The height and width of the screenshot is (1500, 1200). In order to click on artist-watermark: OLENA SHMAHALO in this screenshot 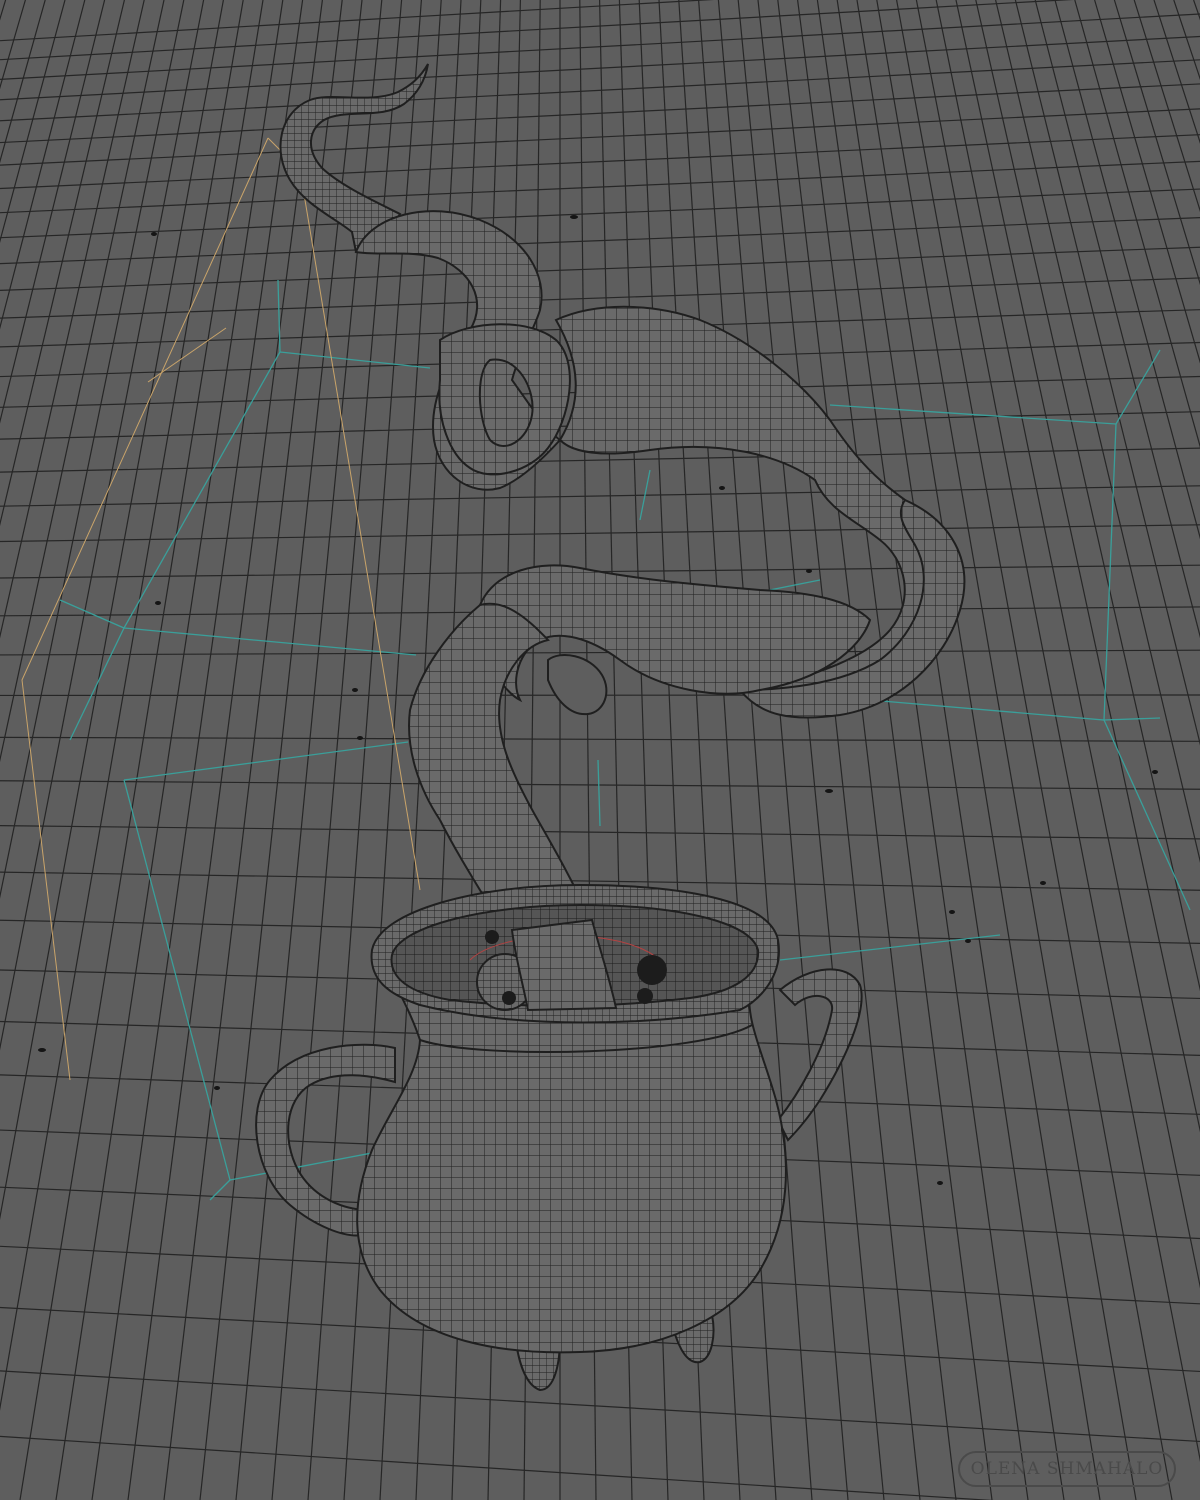, I will do `click(1067, 1469)`.